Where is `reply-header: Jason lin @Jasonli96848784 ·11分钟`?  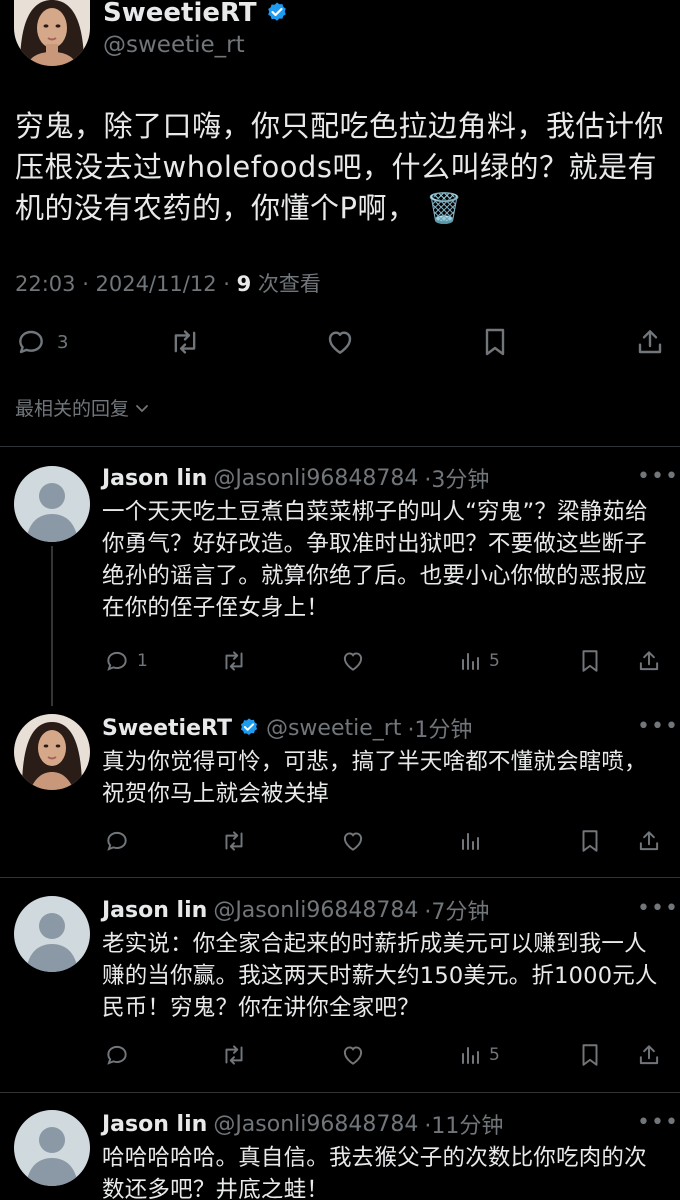
reply-header: Jason lin @Jasonli96848784 ·11分钟 is located at coordinates (302, 1124).